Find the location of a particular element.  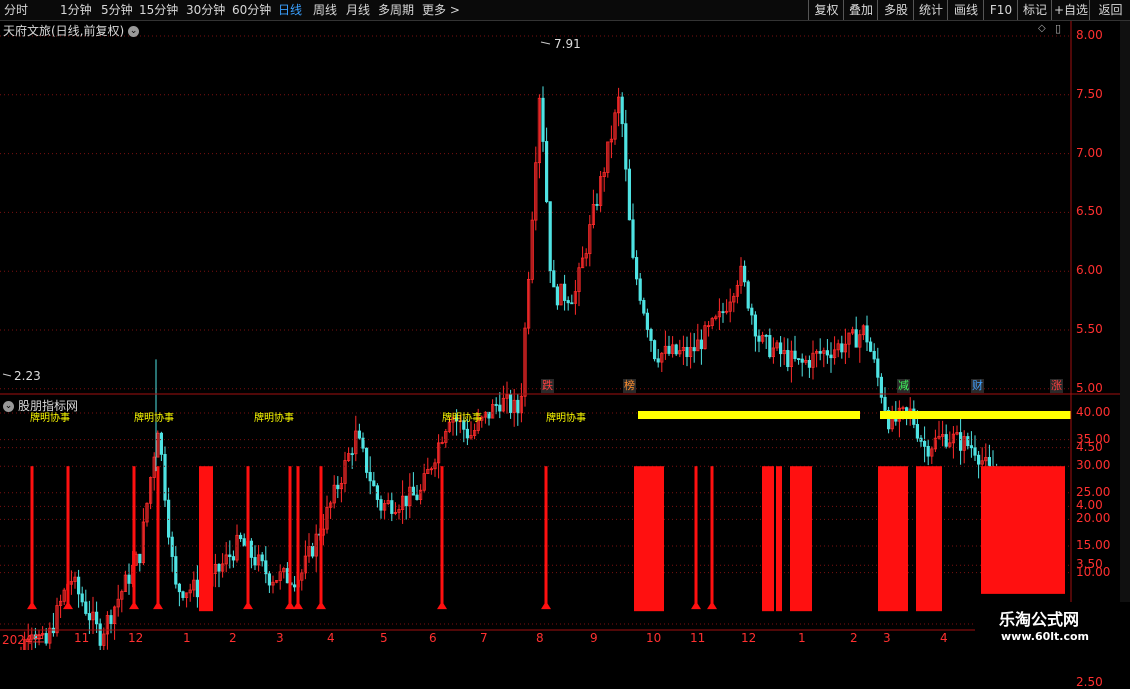

time-axis-label: 12 is located at coordinates (749, 638).